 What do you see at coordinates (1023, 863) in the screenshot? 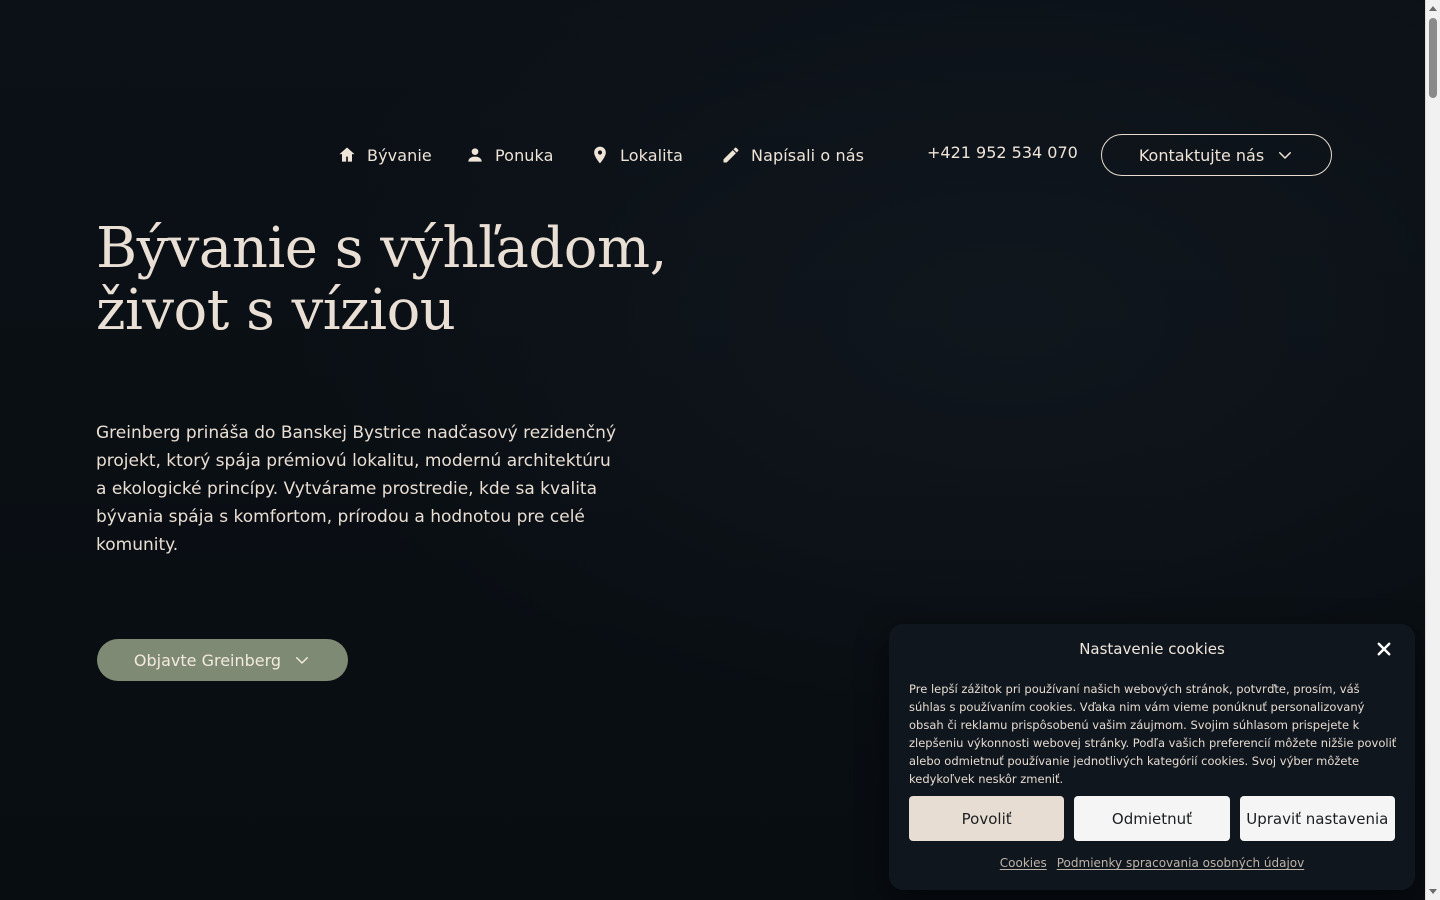
I see `cookies-link: Cookies` at bounding box center [1023, 863].